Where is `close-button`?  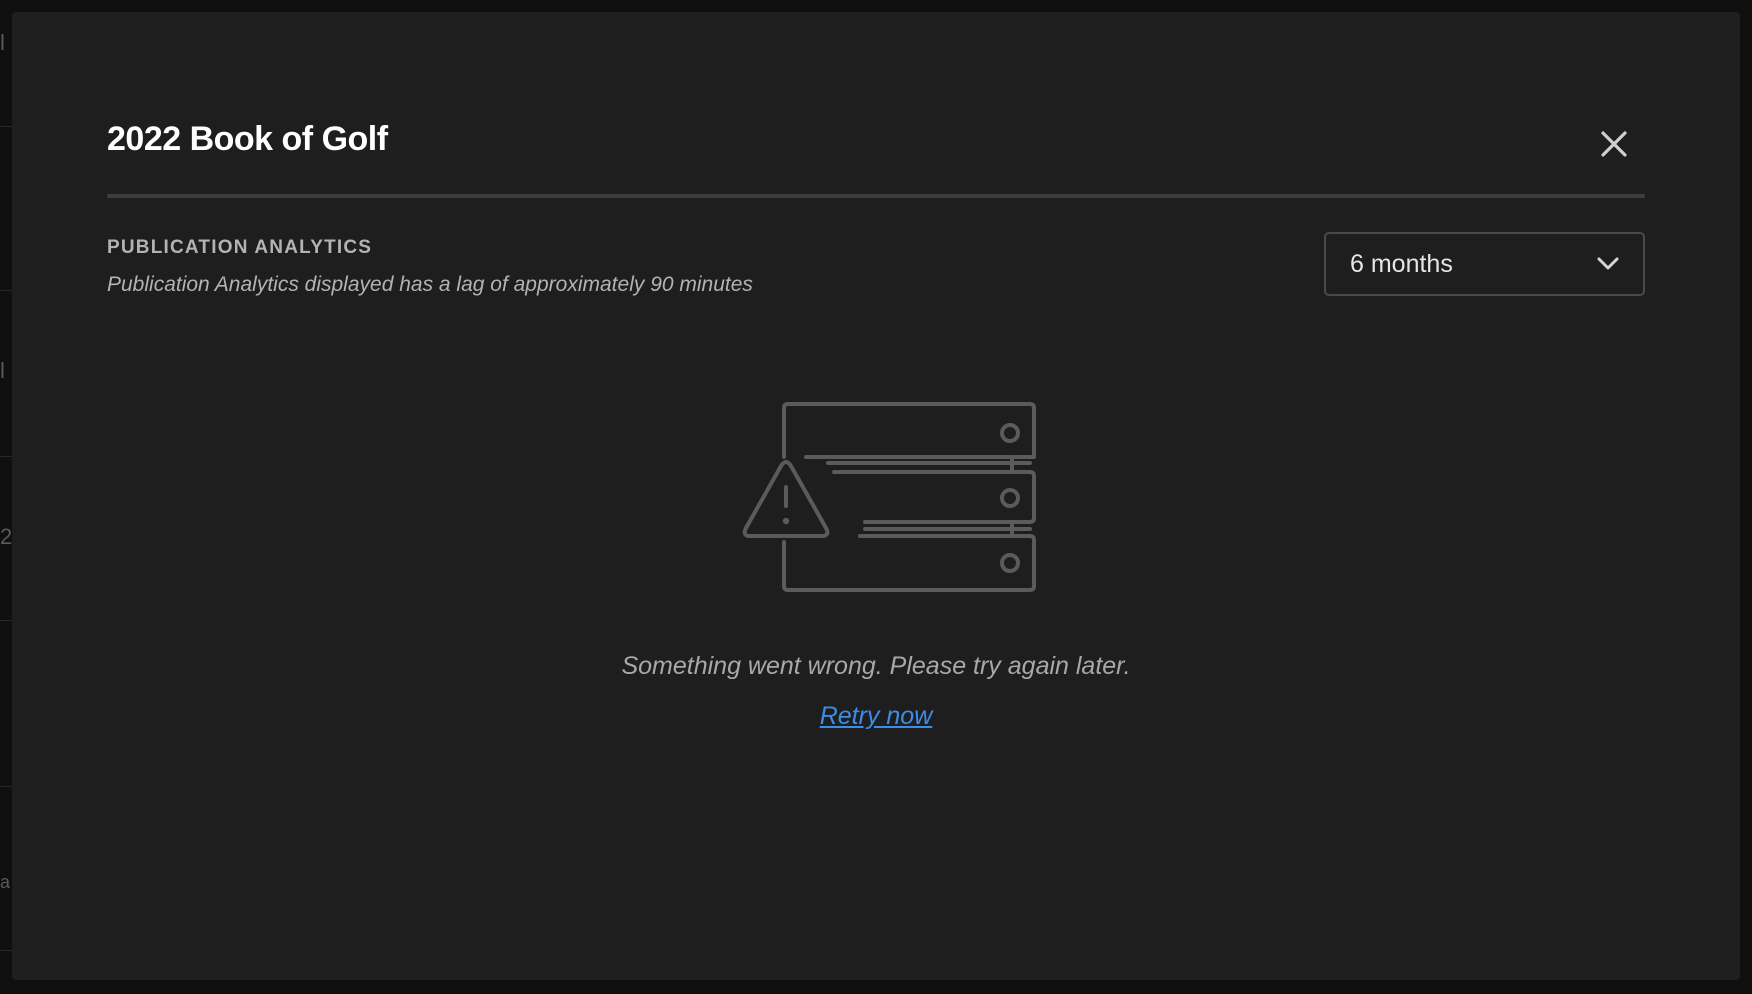 close-button is located at coordinates (1614, 144).